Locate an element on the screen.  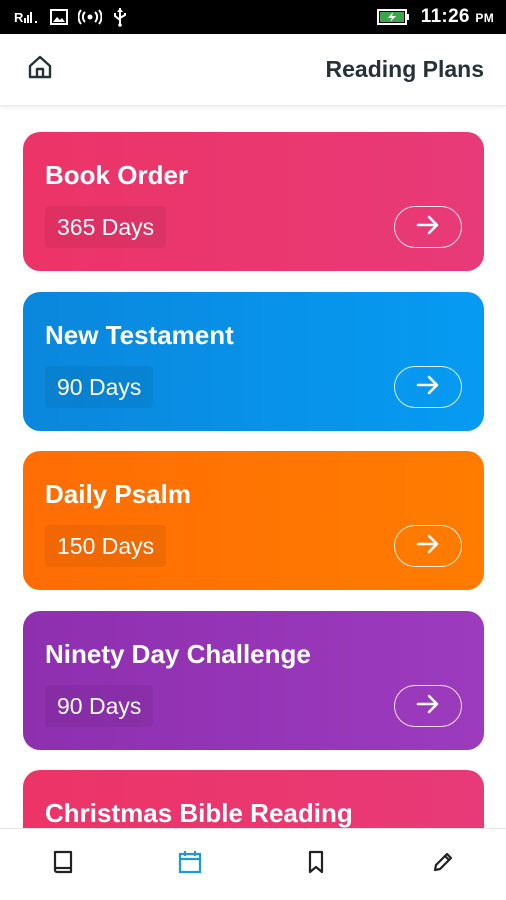
status-bar: R 11:26 PM is located at coordinates (253, 17).